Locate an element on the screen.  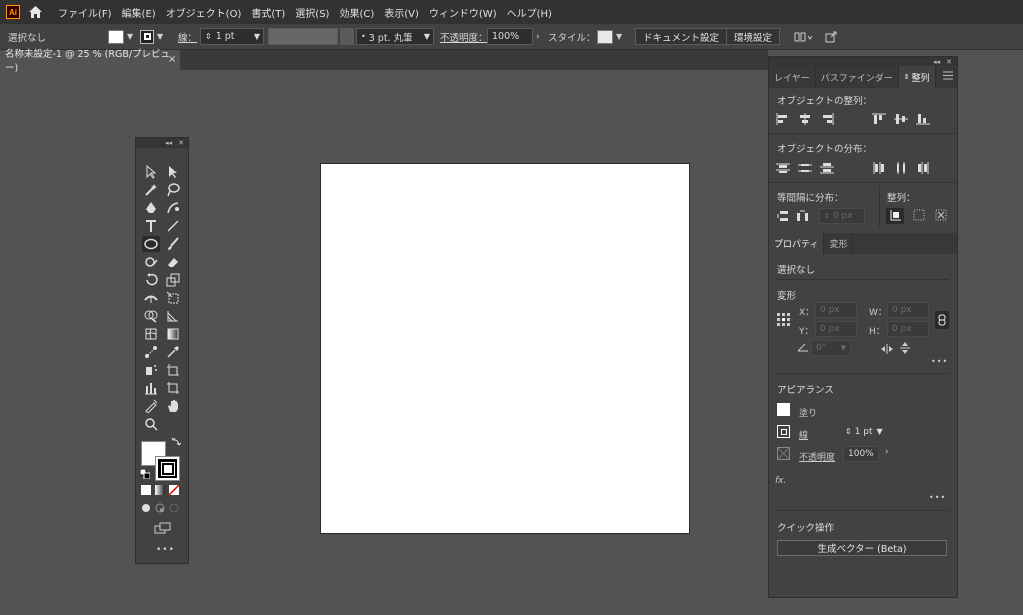
default-colors-icon is located at coordinates (145, 474).